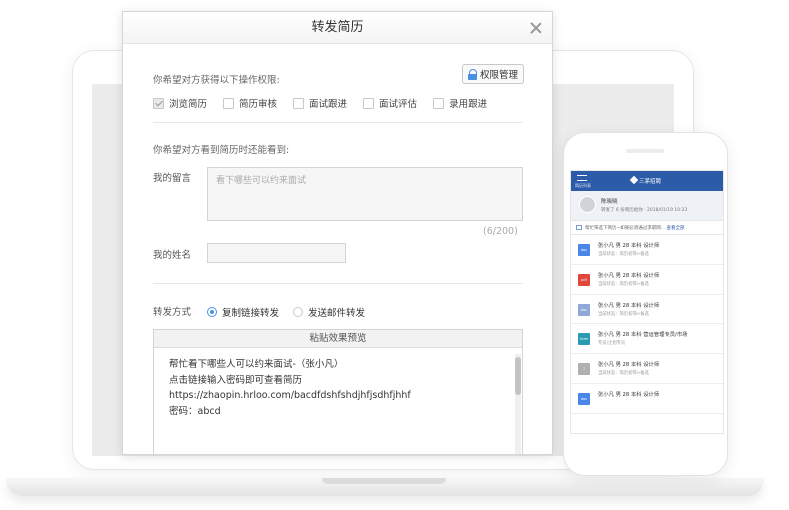  Describe the element at coordinates (647, 280) in the screenshot. I see `candidate-row: pdf 张小凡 男 28 本科 设计师 当前状态：简历初筛>备选` at that location.